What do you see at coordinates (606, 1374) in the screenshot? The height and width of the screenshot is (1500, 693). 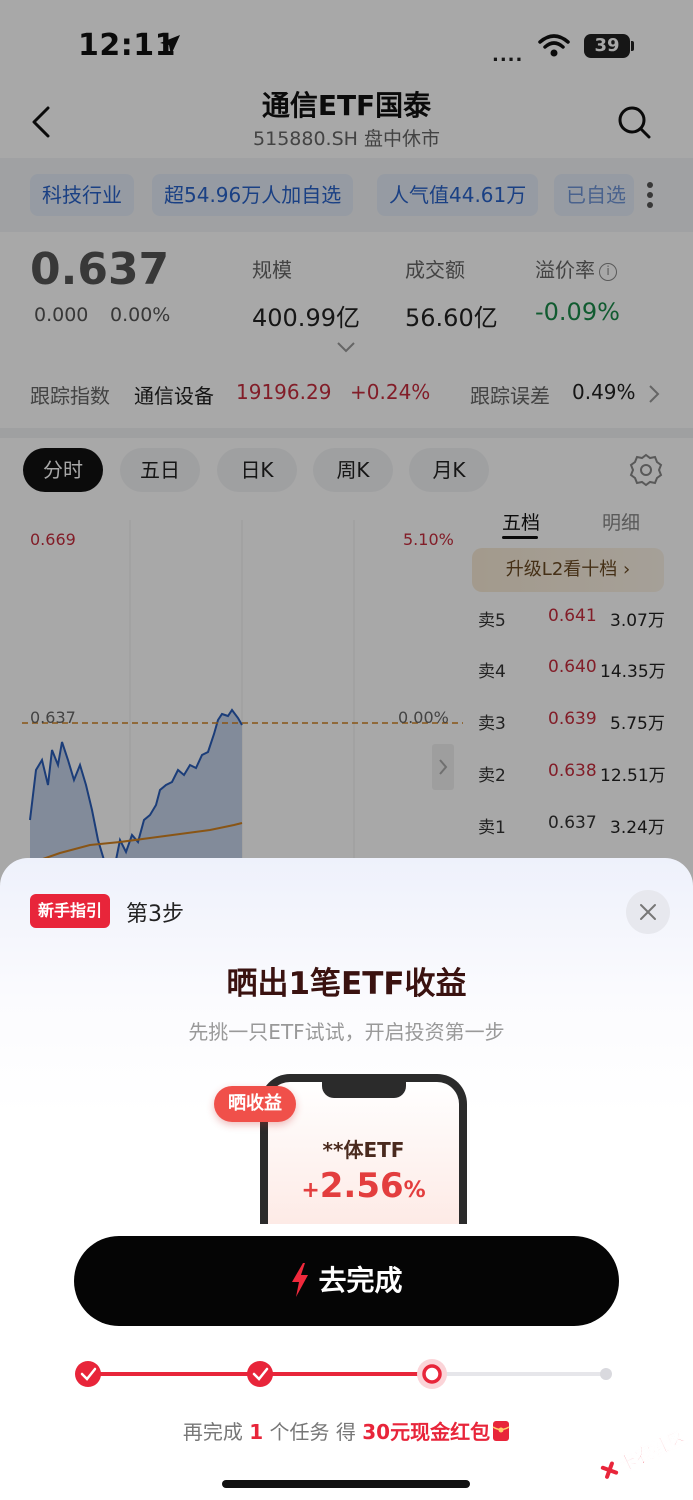 I see `step-pending-dot` at bounding box center [606, 1374].